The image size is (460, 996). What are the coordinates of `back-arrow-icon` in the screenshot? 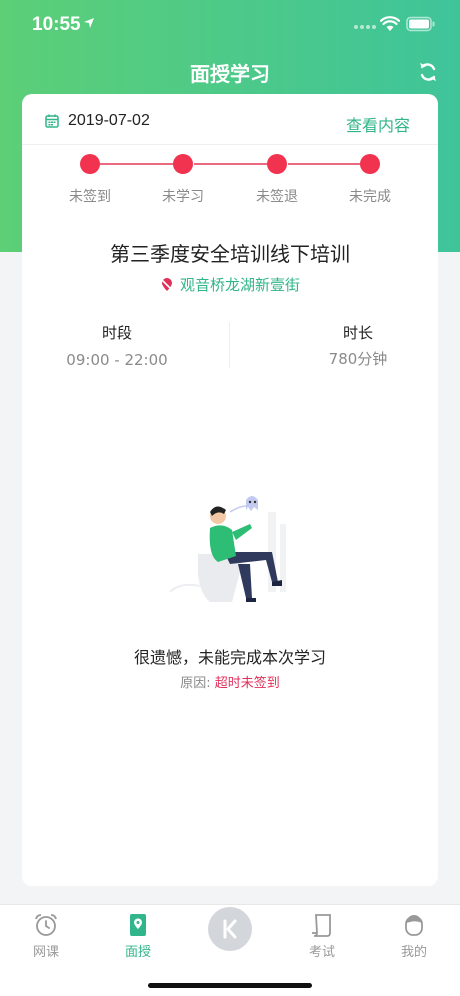 It's located at (230, 929).